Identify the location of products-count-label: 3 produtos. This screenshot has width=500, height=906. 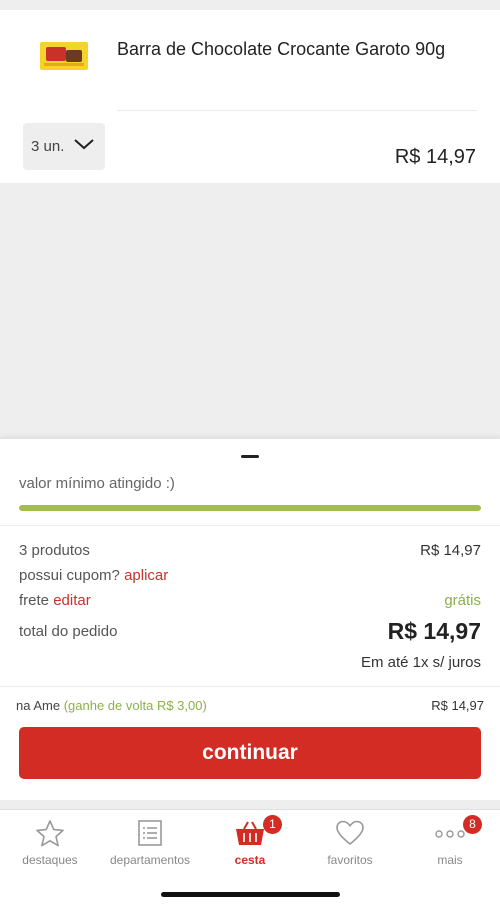
(54, 550).